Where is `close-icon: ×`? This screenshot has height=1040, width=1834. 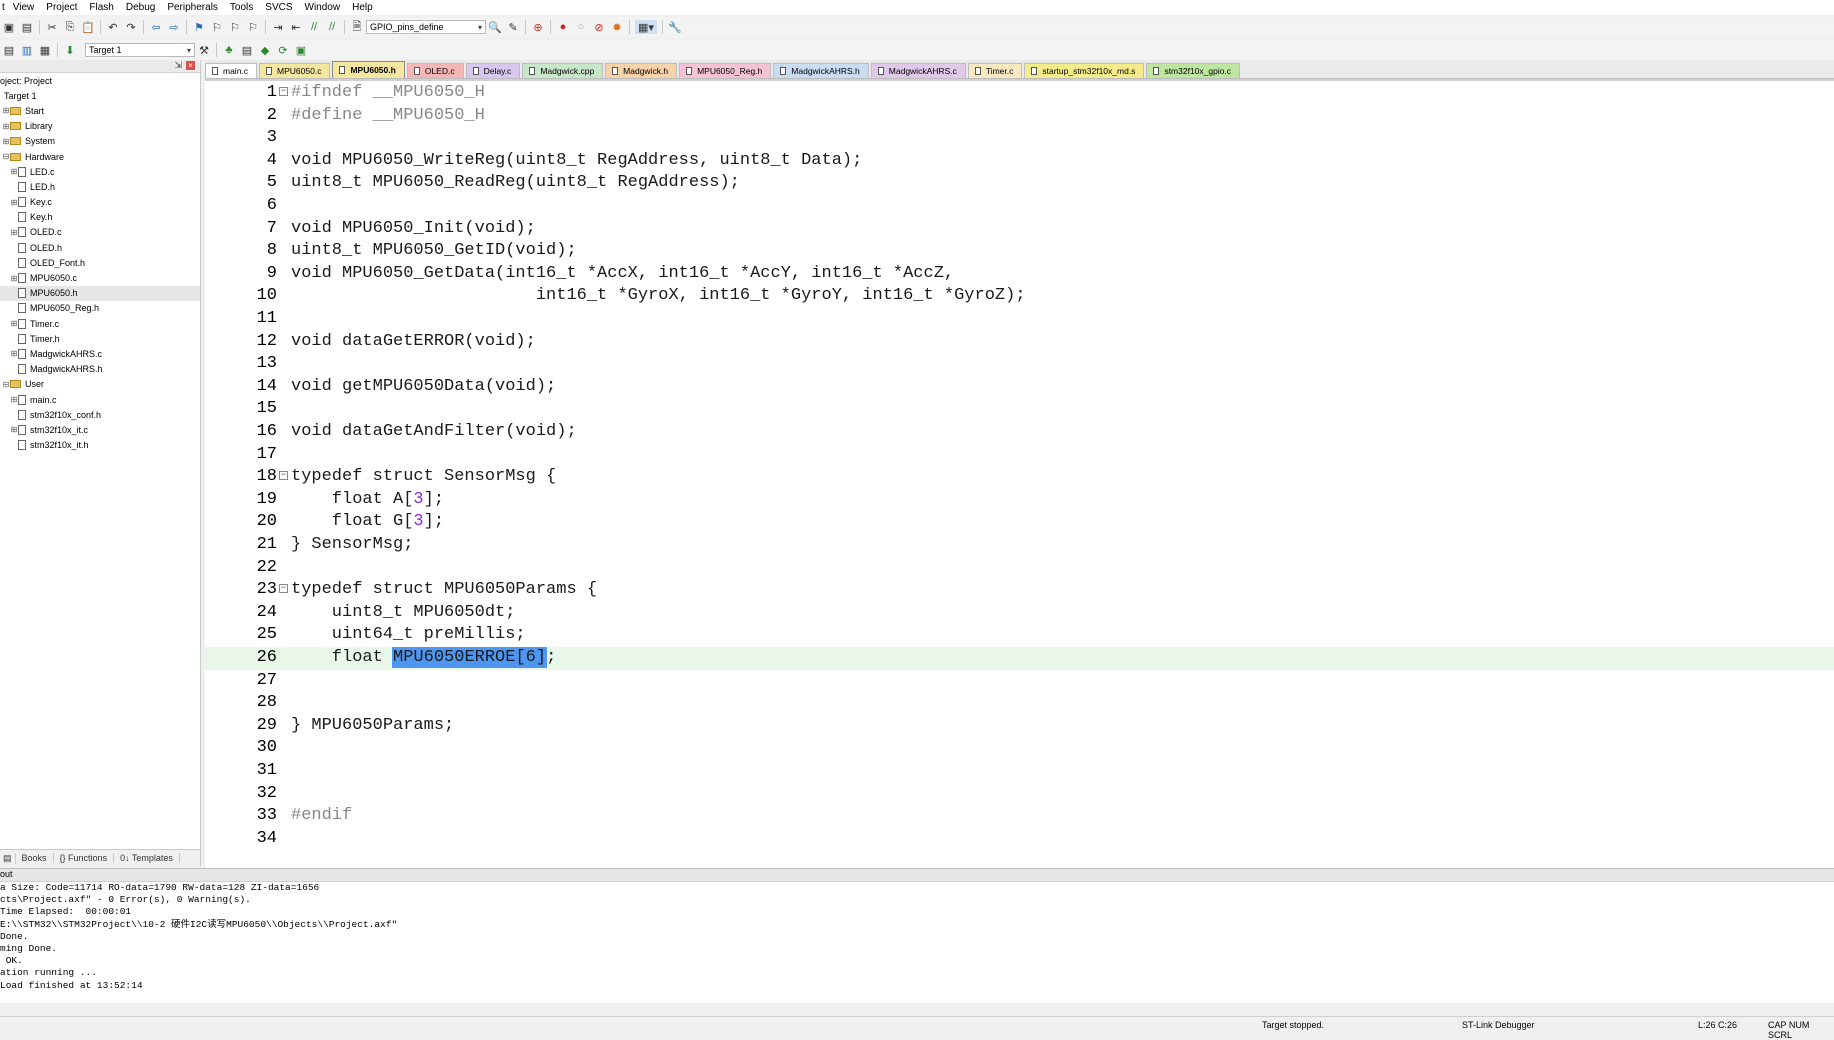
close-icon: × is located at coordinates (190, 65).